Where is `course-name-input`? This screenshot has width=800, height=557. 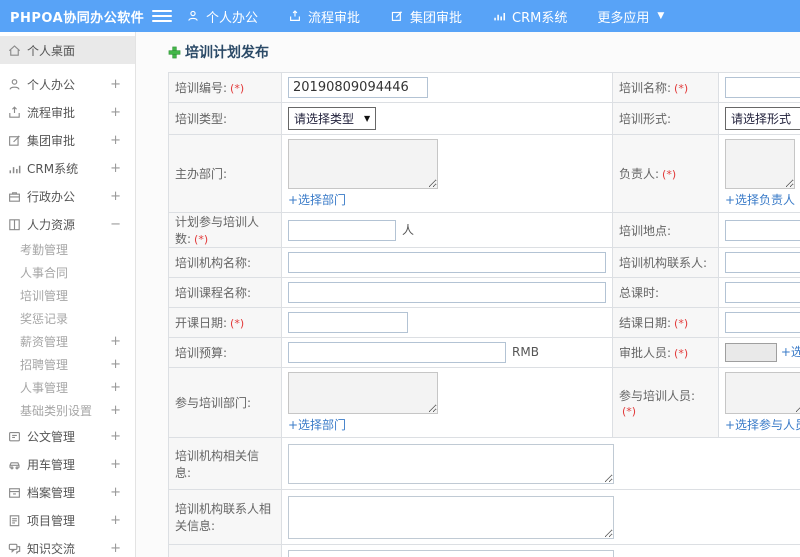
course-name-input is located at coordinates (447, 292).